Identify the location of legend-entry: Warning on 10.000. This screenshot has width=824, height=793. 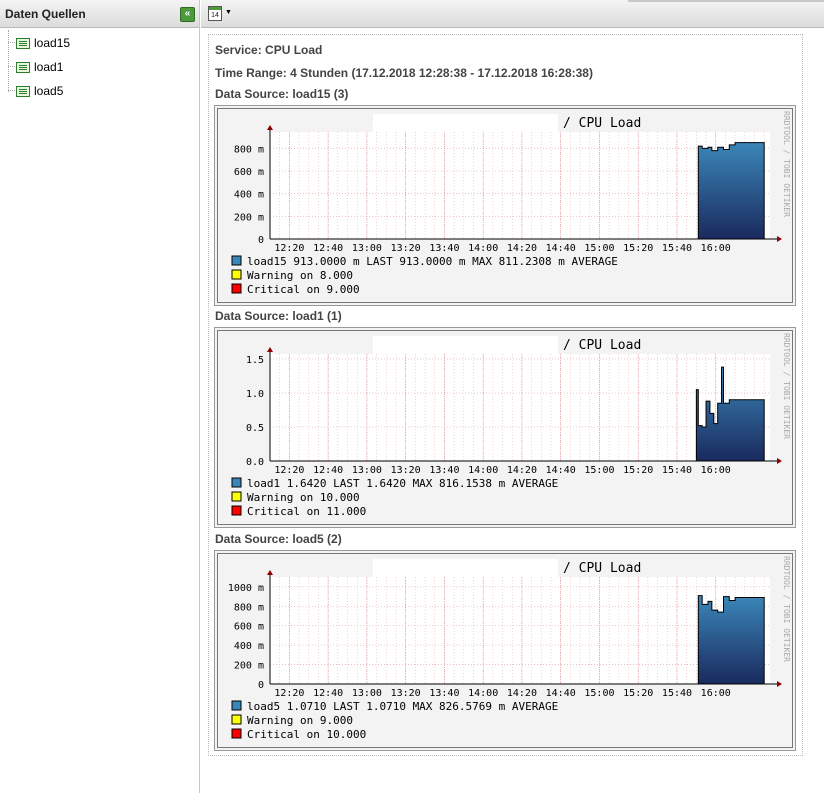
(303, 497).